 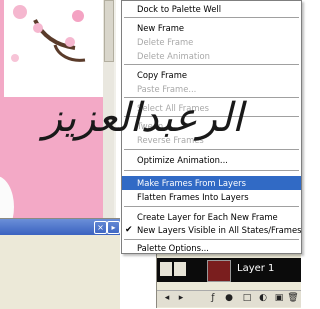 I want to click on menu-item-delete-animation: Delete Animation, so click(x=211, y=56).